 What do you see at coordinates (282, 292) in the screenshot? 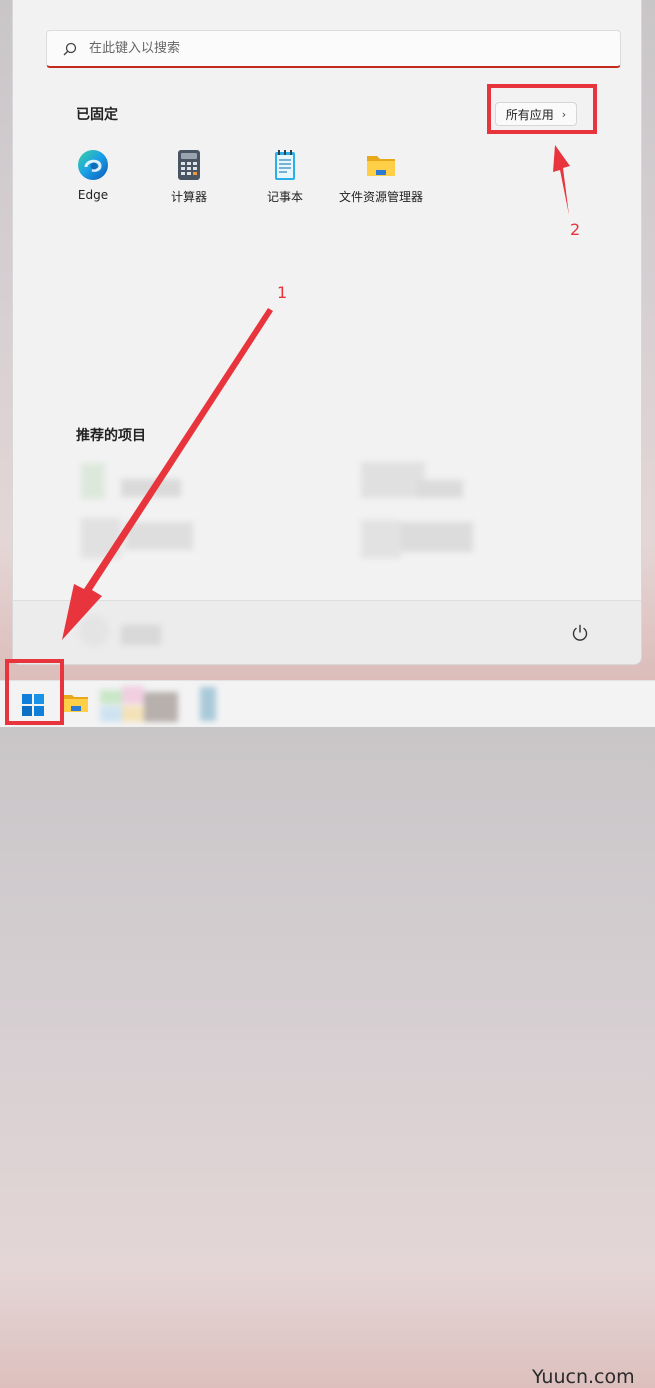
I see `annotation-label-1: 1` at bounding box center [282, 292].